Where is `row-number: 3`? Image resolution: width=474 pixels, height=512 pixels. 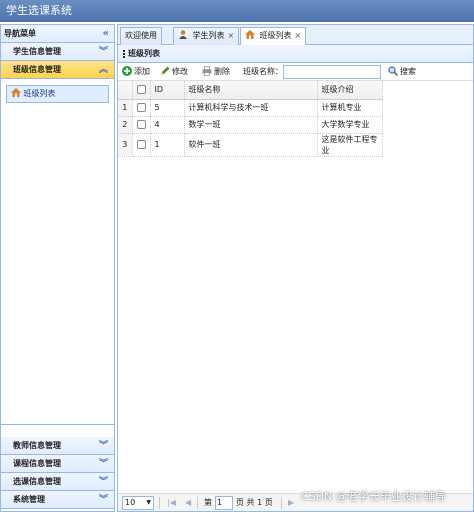
row-number: 3 is located at coordinates (125, 145).